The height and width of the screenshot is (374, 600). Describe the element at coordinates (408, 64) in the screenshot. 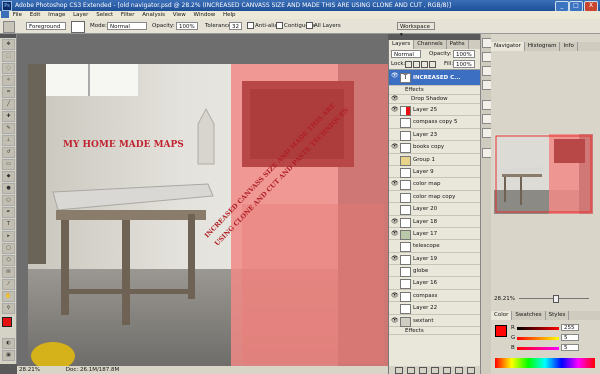

I see `lock-transparency-icon` at that location.